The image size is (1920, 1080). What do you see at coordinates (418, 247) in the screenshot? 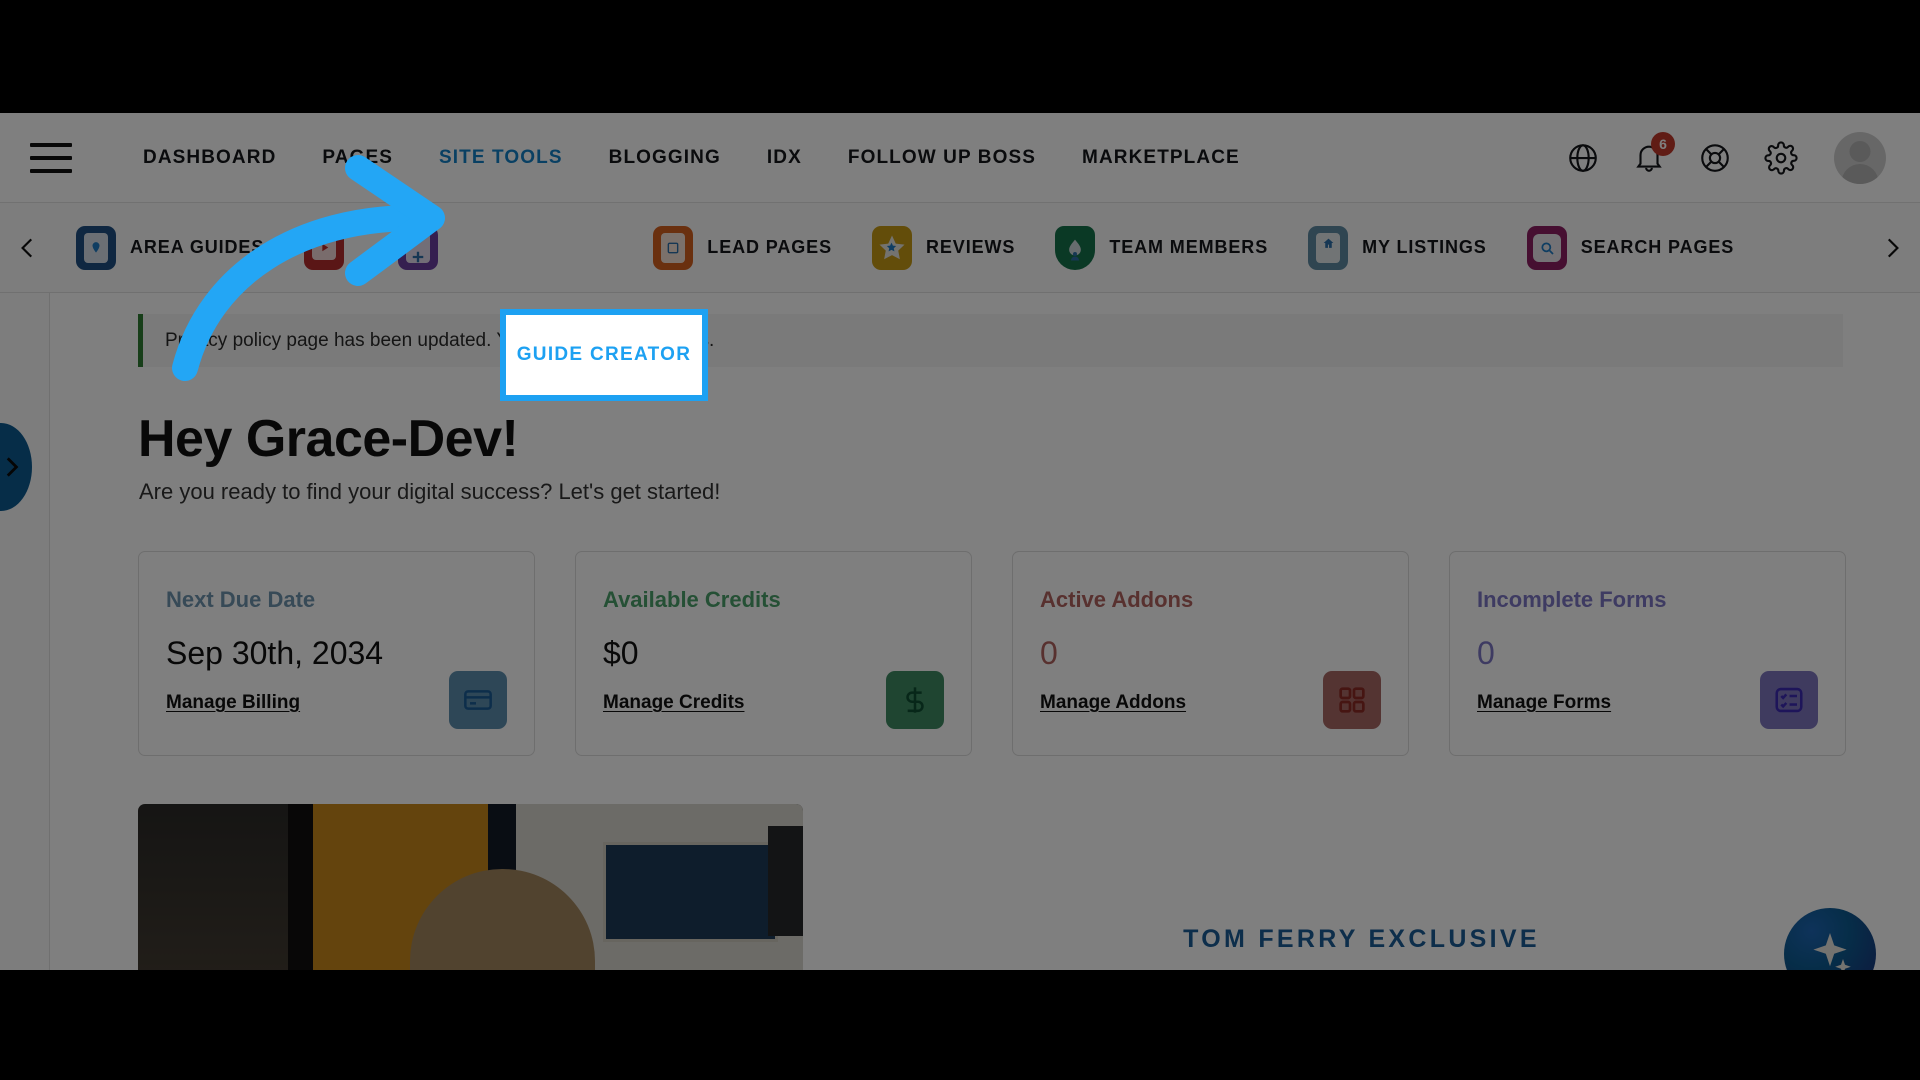
I see `guide-creator-icon` at bounding box center [418, 247].